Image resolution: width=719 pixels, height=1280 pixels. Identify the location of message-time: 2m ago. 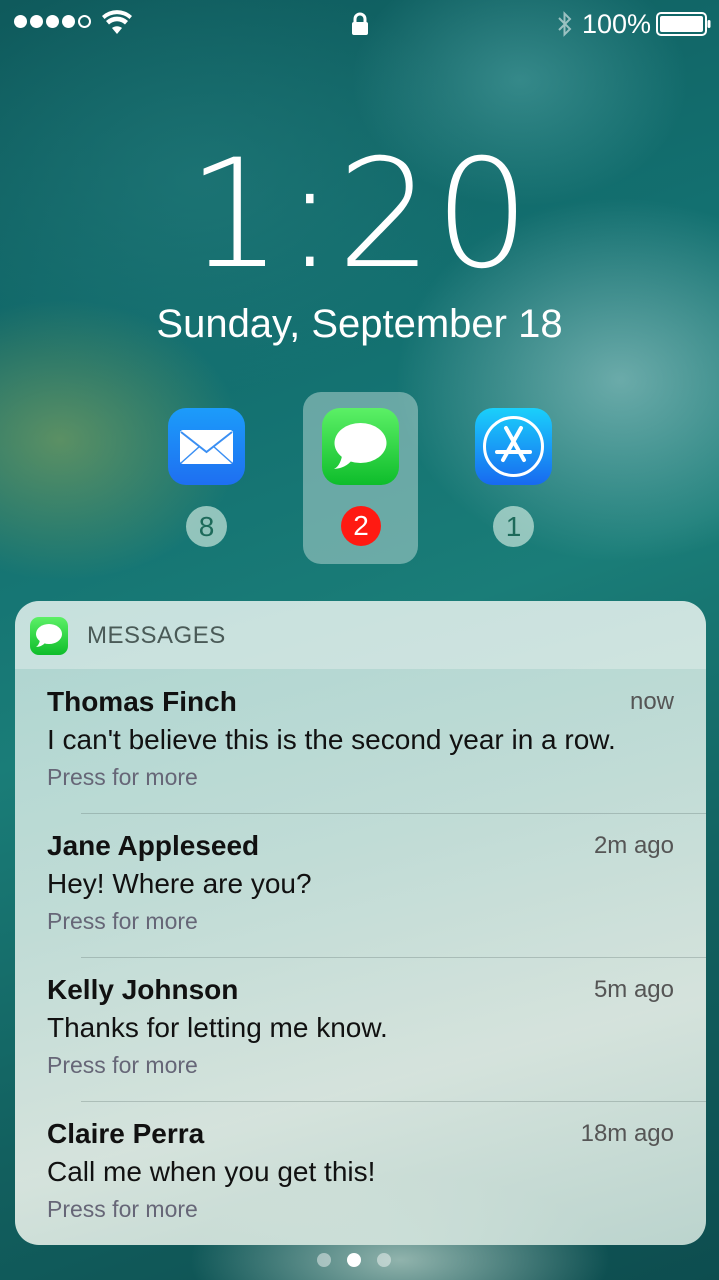
(633, 845).